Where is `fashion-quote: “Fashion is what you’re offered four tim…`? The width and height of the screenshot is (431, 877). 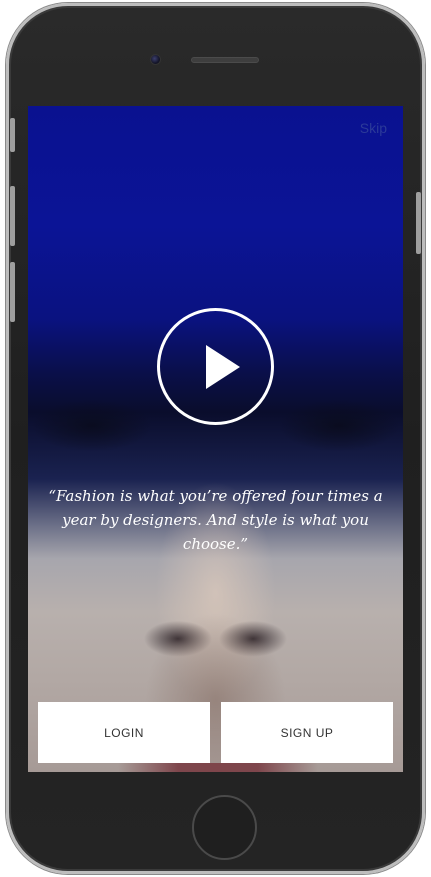
fashion-quote: “Fashion is what you’re offered four tim… is located at coordinates (215, 520).